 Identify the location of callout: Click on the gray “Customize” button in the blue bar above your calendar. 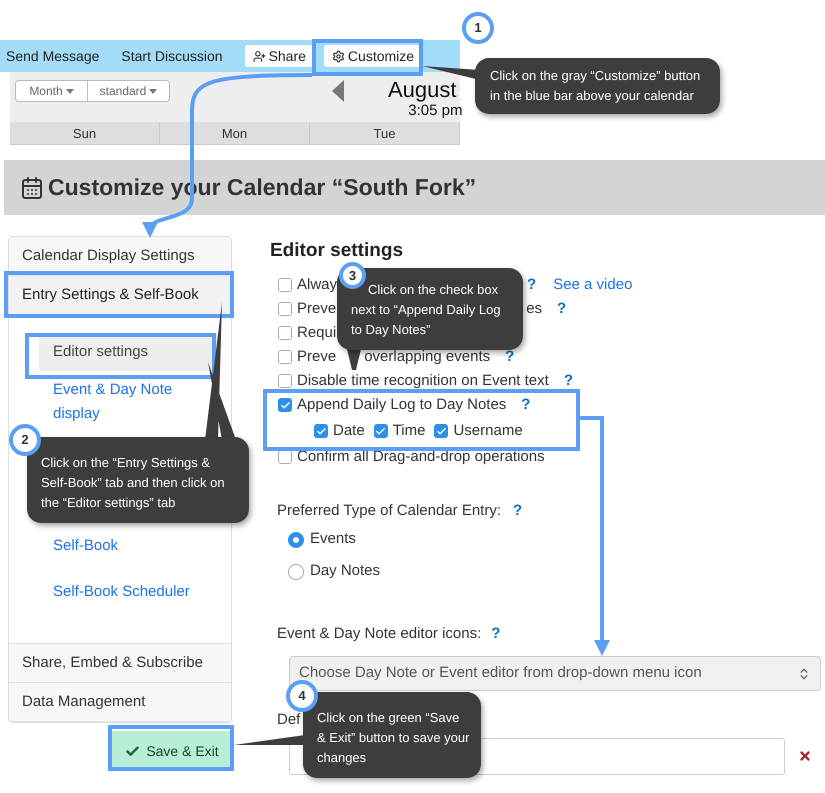
(597, 86).